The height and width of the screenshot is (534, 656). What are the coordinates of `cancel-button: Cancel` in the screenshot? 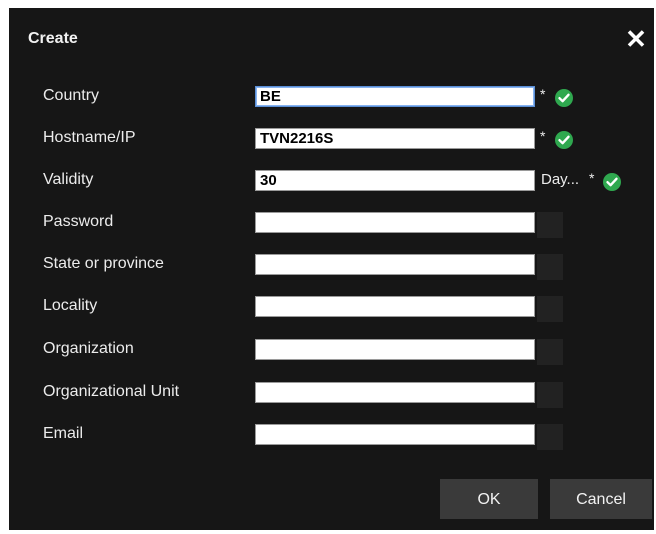 It's located at (601, 499).